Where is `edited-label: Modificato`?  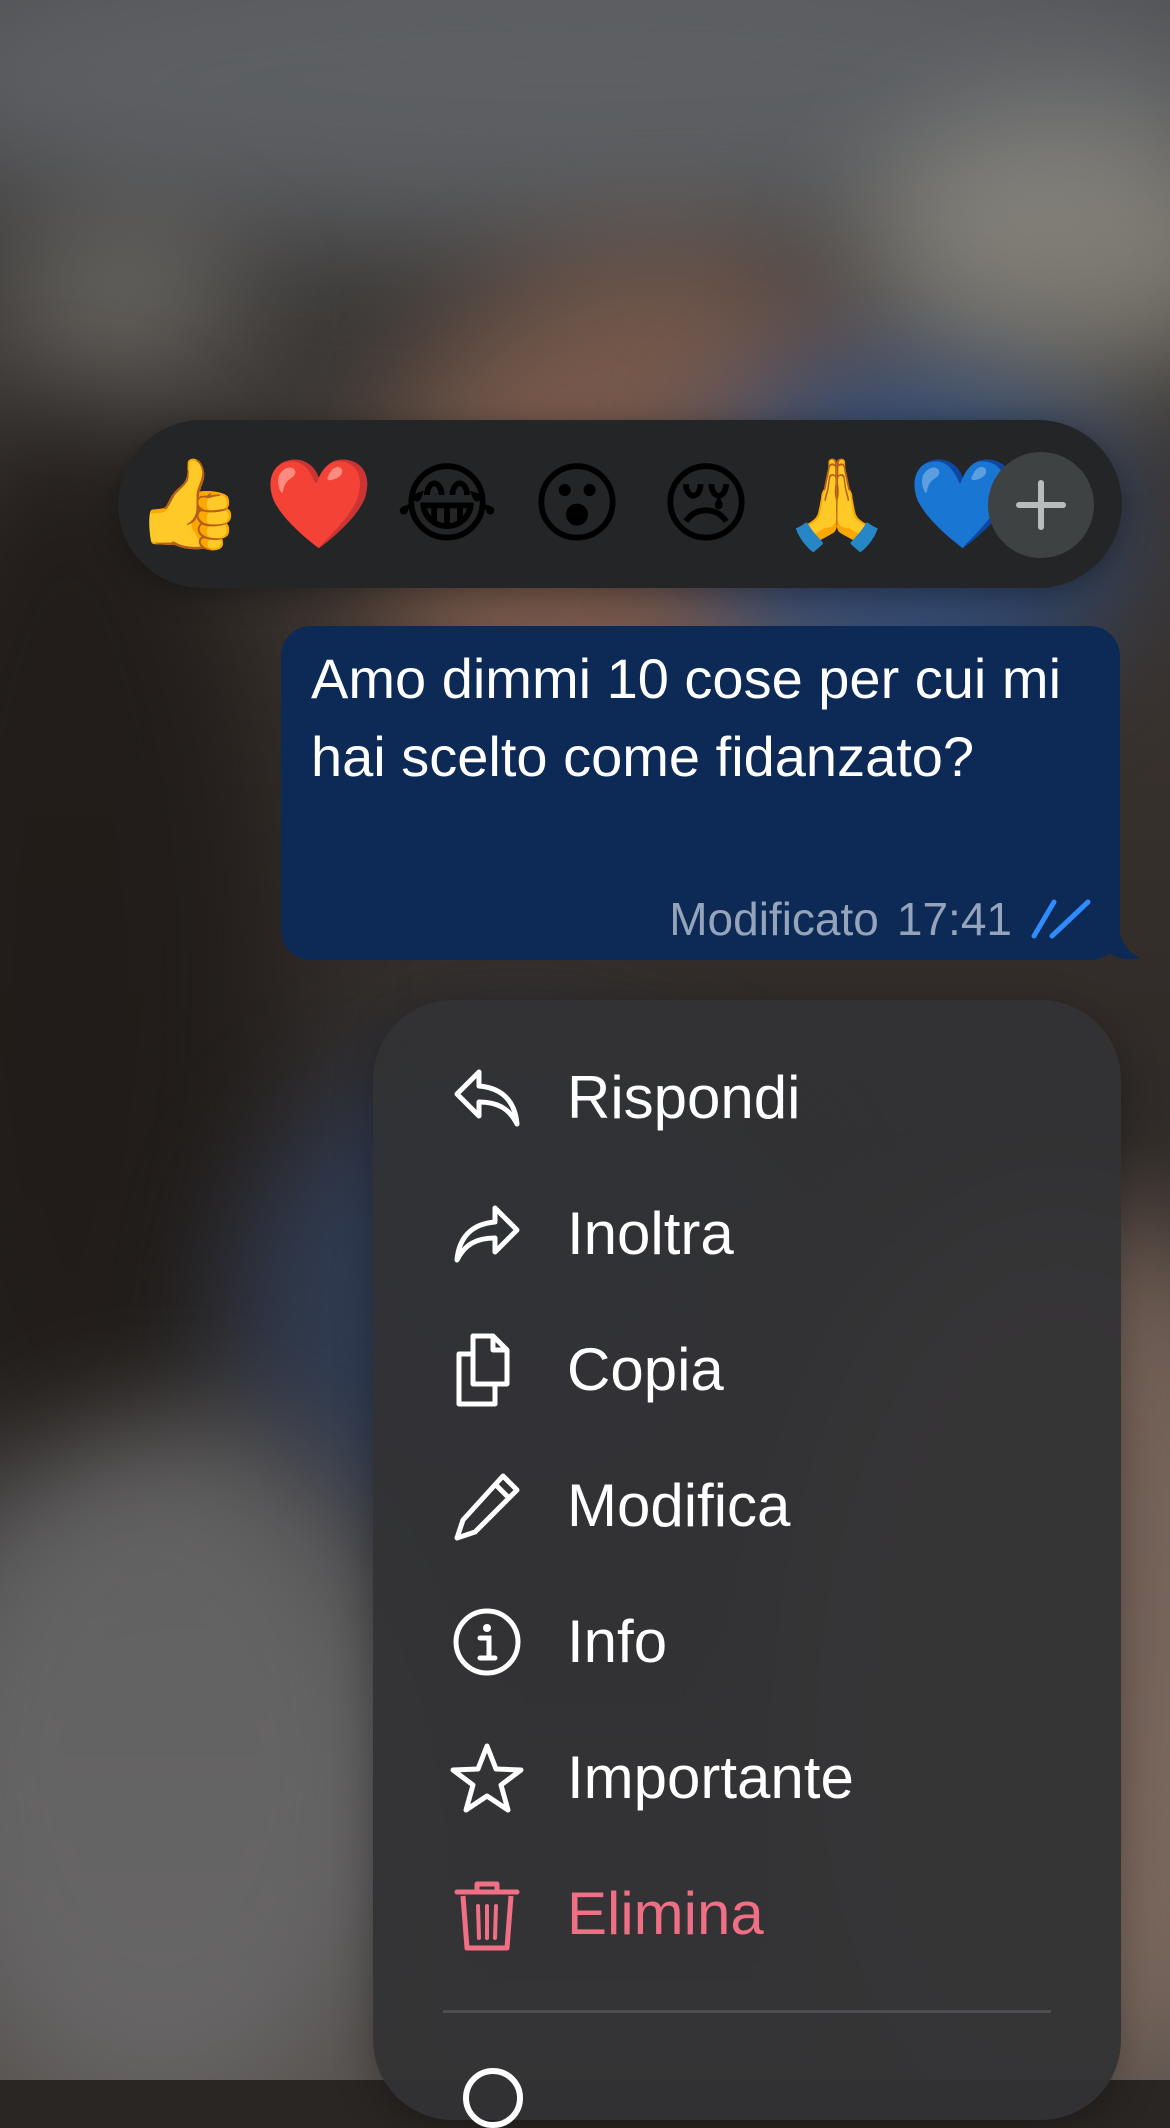 edited-label: Modificato is located at coordinates (774, 919).